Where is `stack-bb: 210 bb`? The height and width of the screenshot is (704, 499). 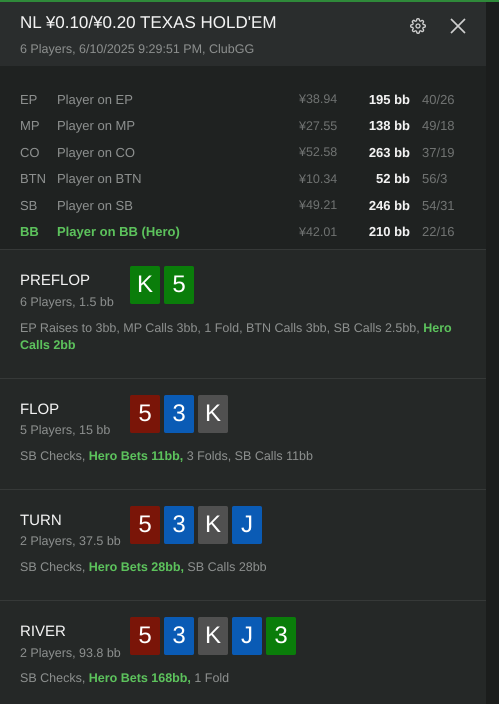 stack-bb: 210 bb is located at coordinates (389, 232).